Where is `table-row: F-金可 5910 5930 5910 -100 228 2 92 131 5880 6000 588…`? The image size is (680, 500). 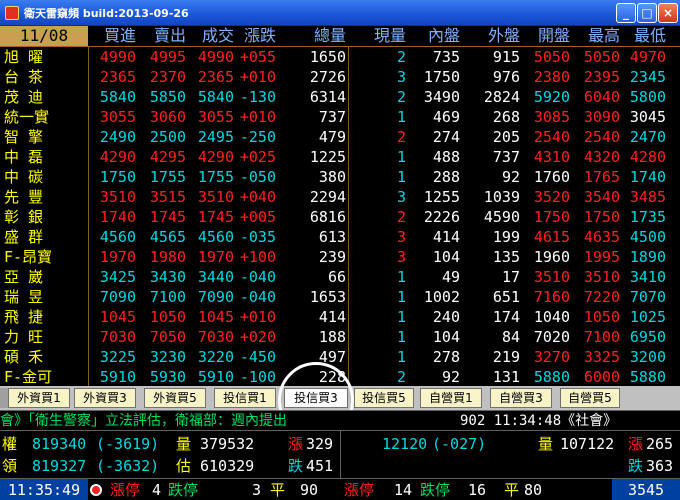
table-row: F-金可 5910 5930 5910 -100 228 2 92 131 5880 6000 588… is located at coordinates (340, 377).